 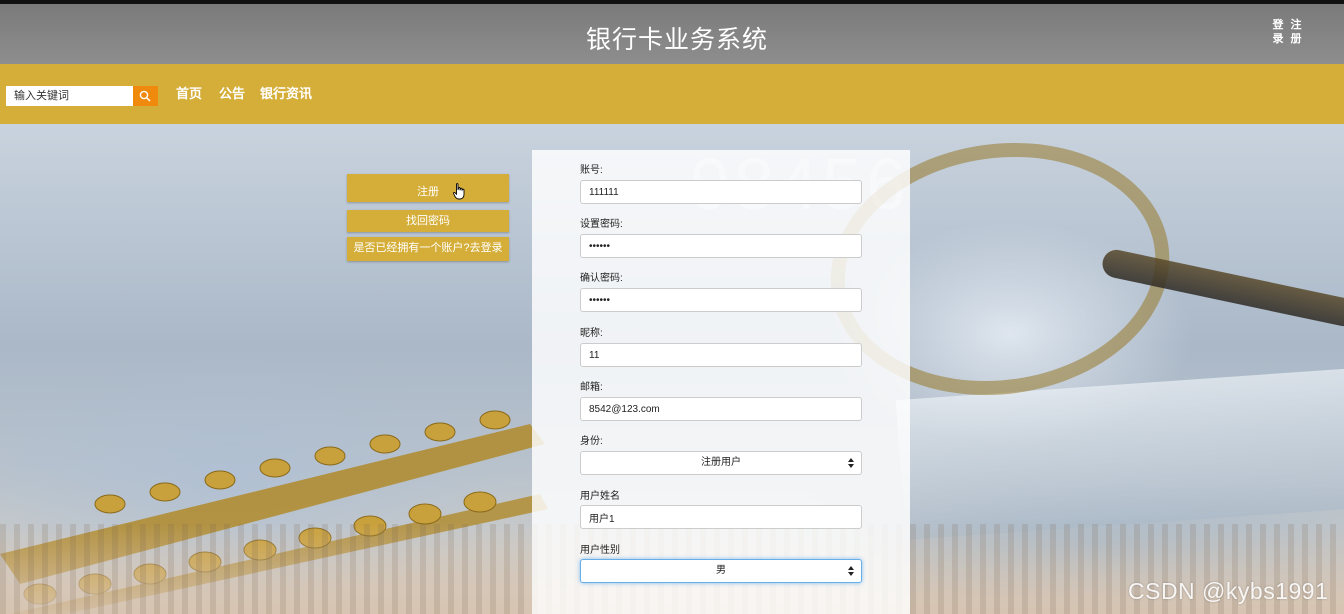 I want to click on confirm-password-label: 确认密码:, so click(x=601, y=278).